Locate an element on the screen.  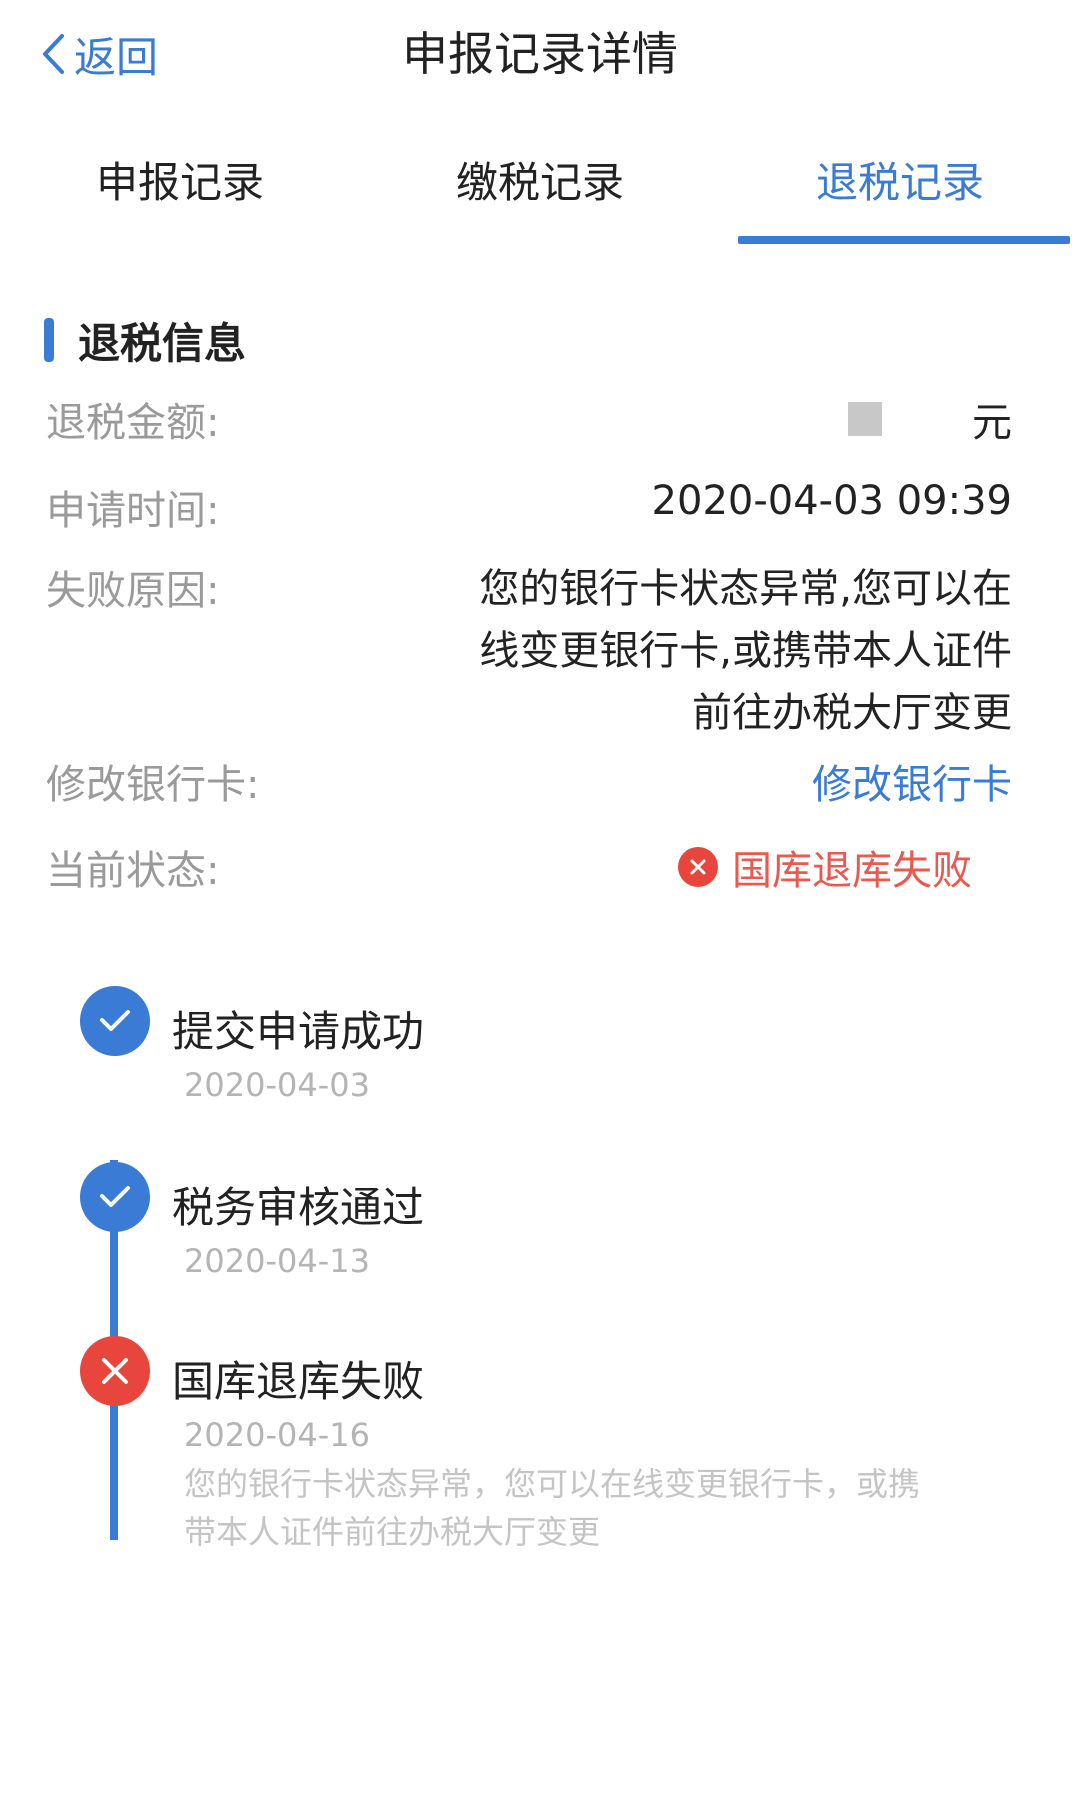
apply-time-row: 申请时间: 2020-04-03 09:39 is located at coordinates (529, 507).